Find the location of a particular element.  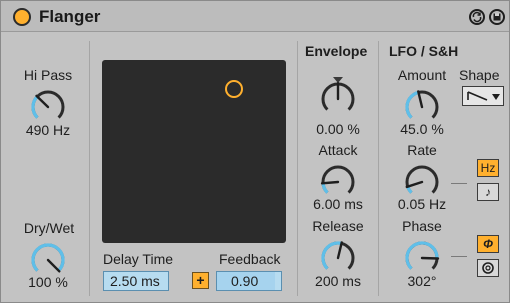

spin-mode-icon is located at coordinates (488, 268).